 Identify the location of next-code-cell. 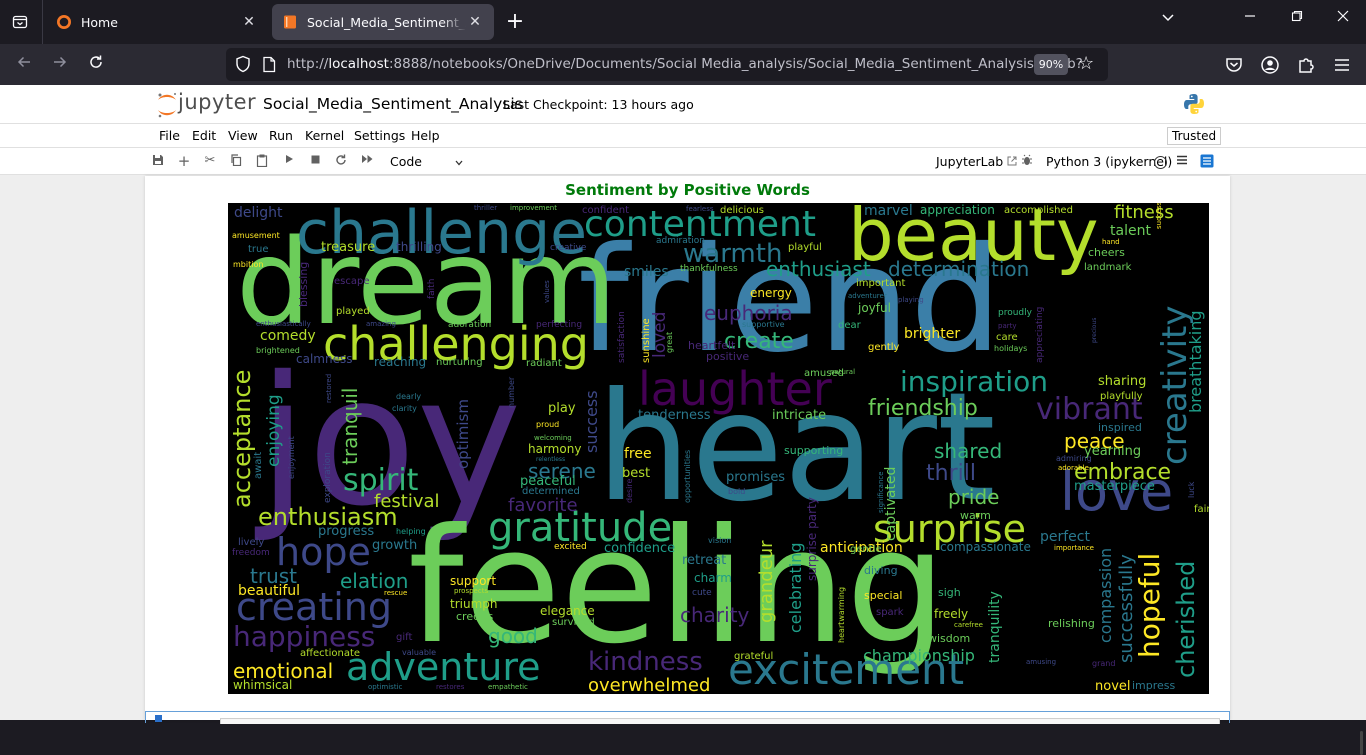
(687, 717).